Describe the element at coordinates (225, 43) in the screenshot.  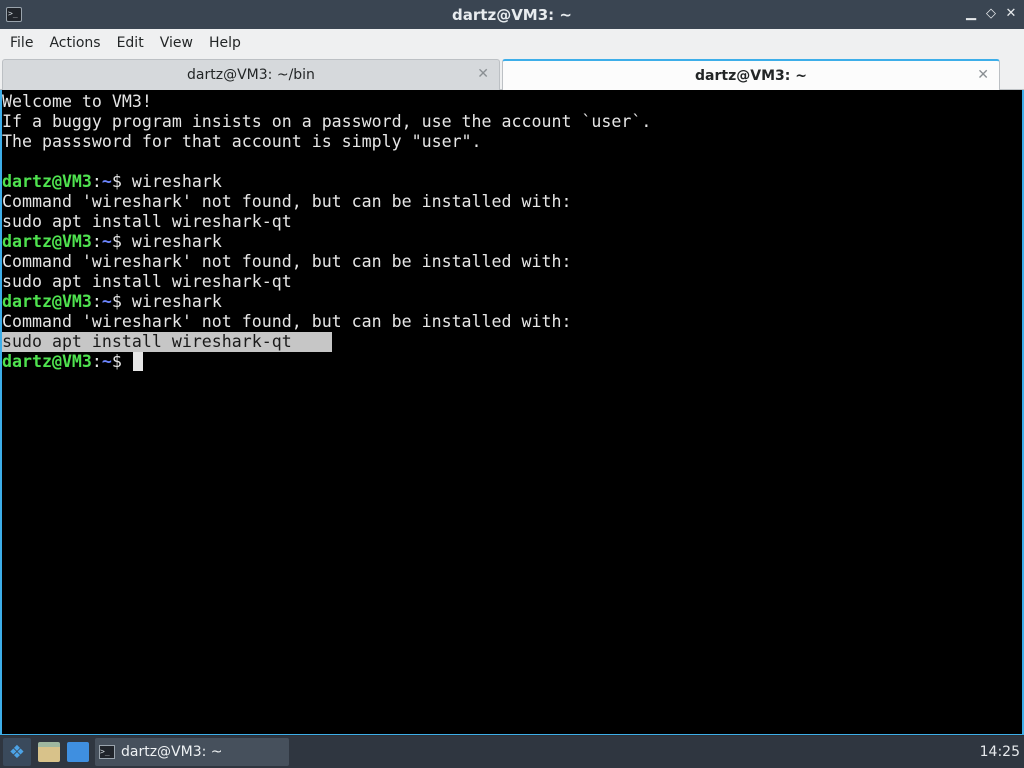
I see `menu-help: Help` at that location.